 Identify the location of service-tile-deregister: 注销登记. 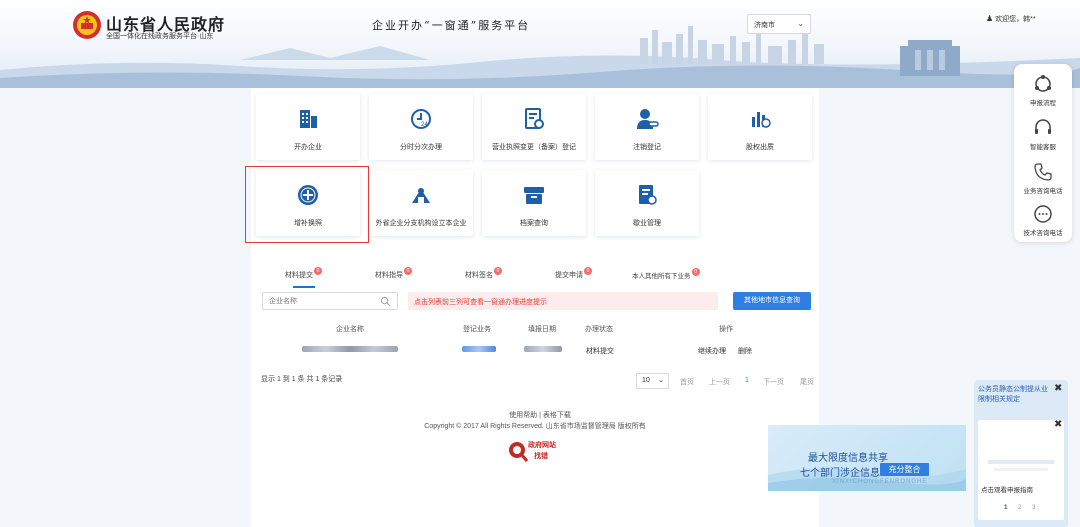
(647, 127).